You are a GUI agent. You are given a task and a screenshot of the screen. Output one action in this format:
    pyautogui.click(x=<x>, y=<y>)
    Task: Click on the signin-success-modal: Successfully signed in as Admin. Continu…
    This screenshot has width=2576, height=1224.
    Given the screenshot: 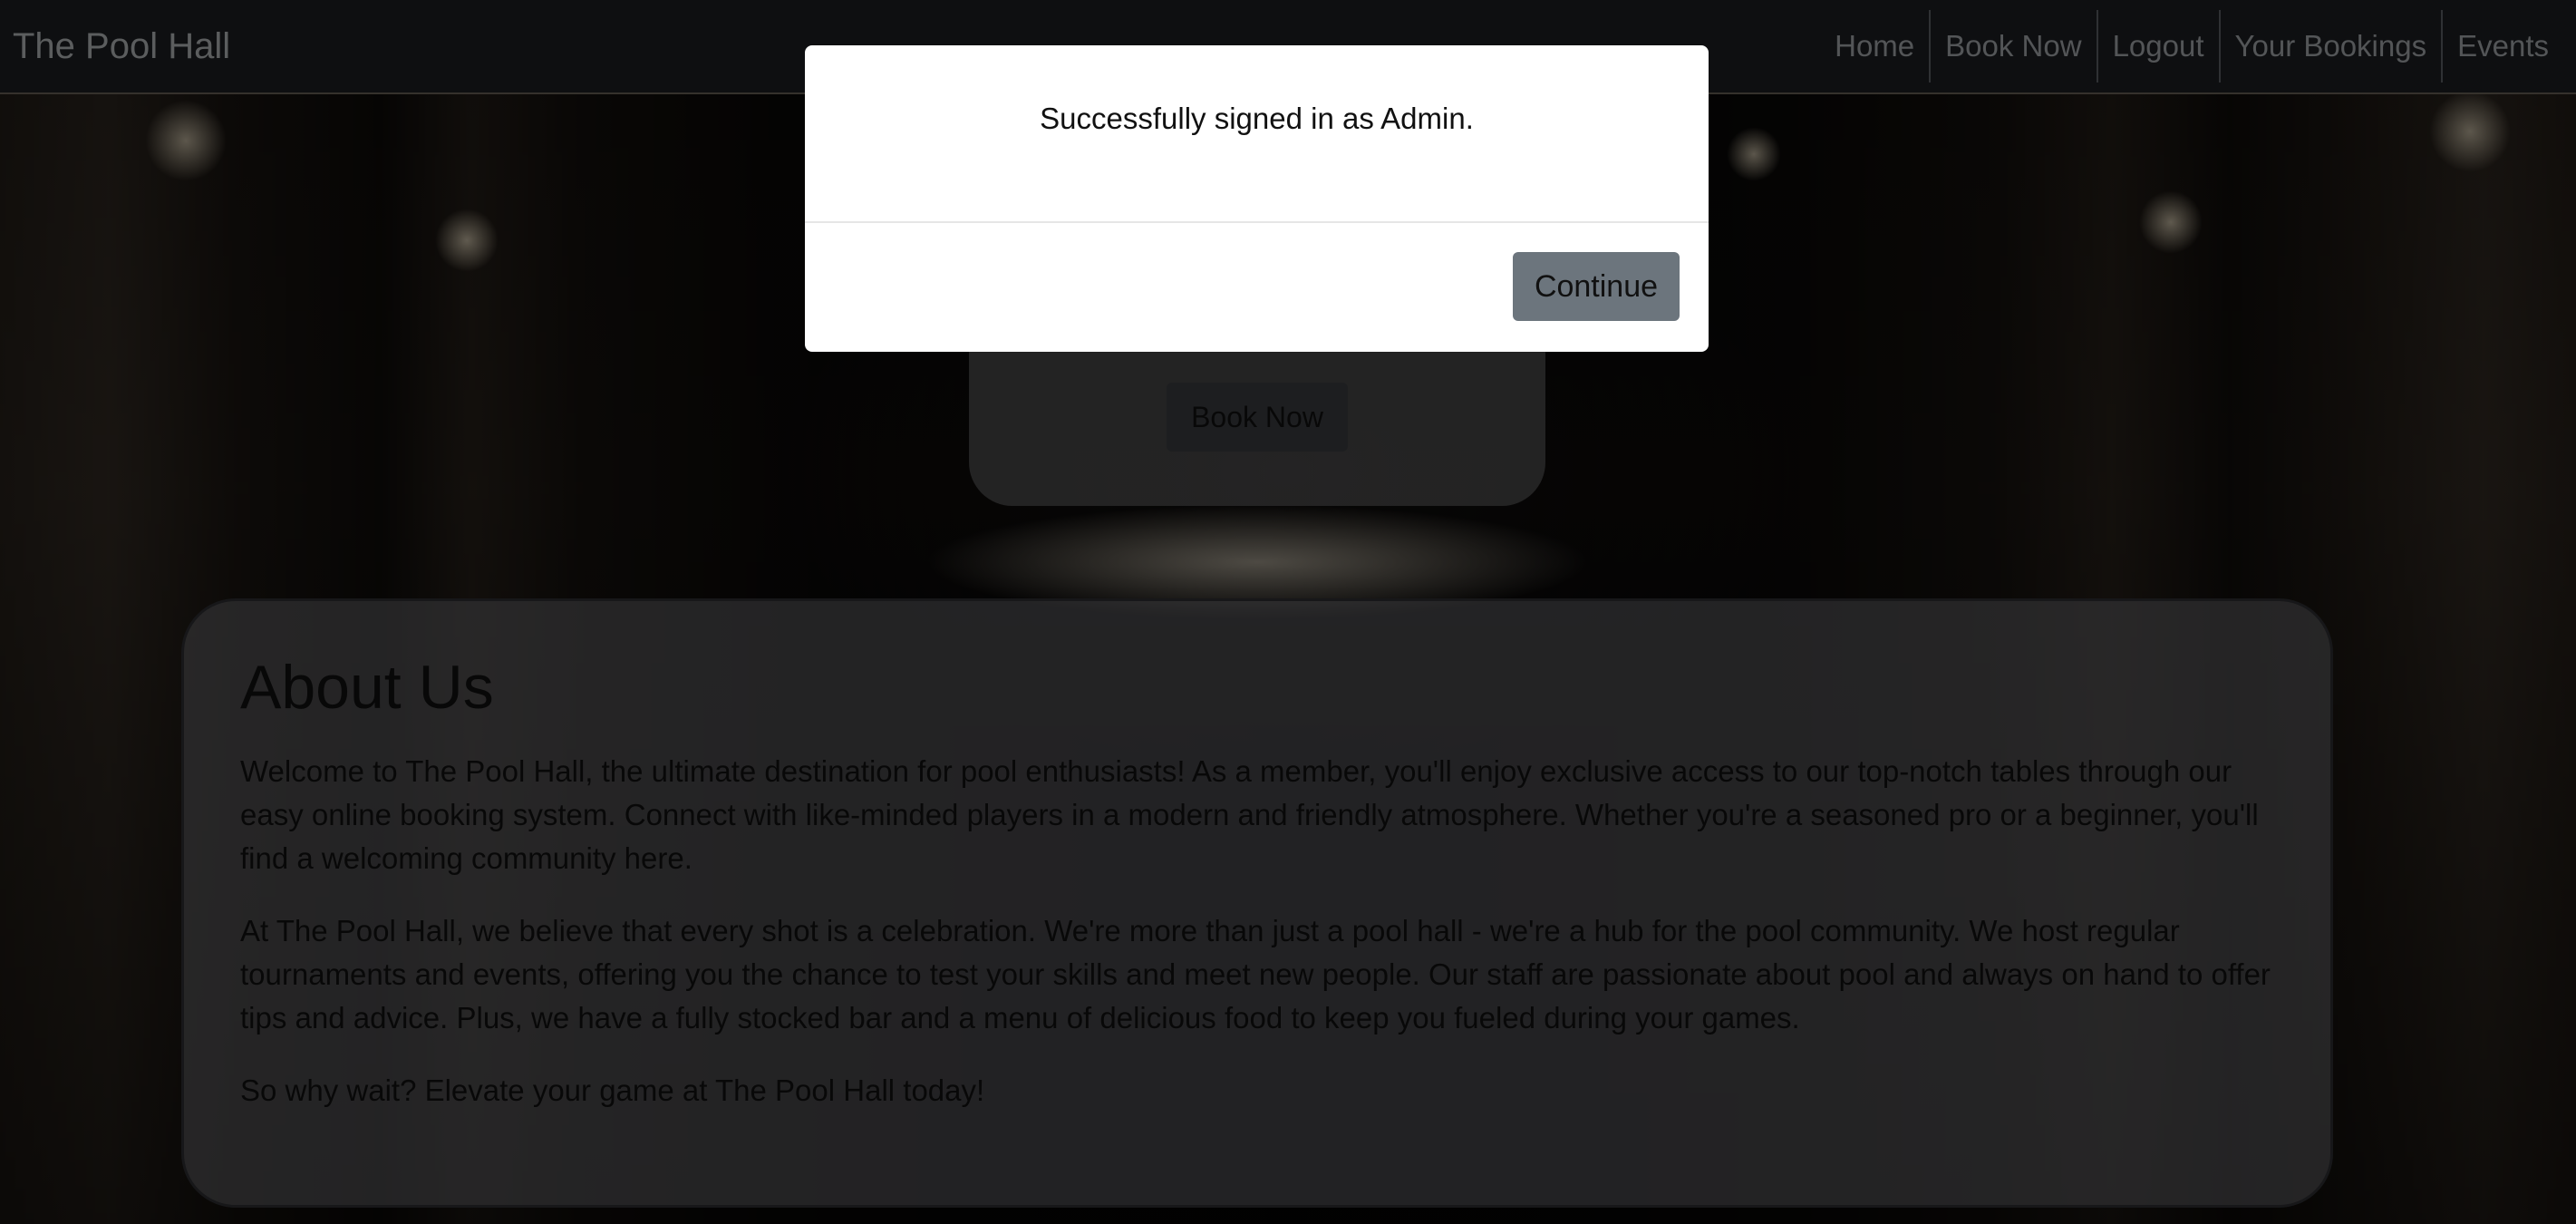 What is the action you would take?
    pyautogui.click(x=1257, y=198)
    